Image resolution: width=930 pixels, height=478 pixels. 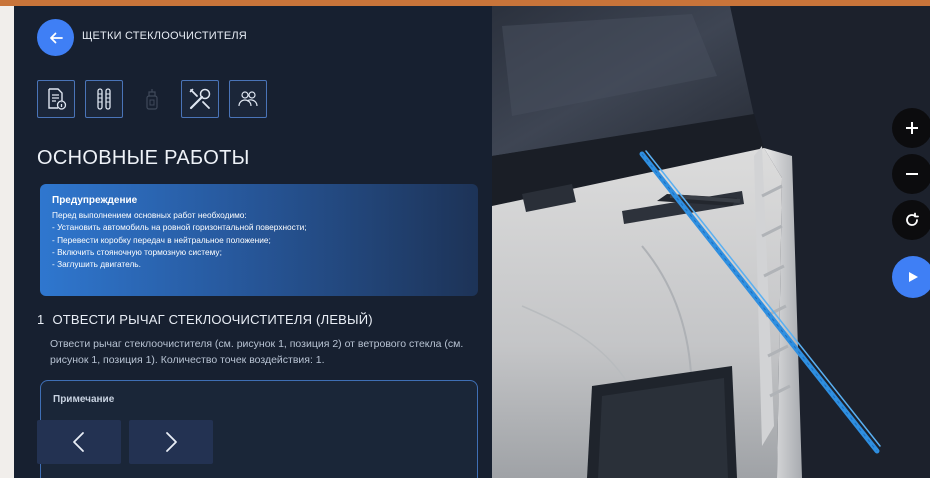 What do you see at coordinates (95, 200) in the screenshot?
I see `warning-title: Предупреждение` at bounding box center [95, 200].